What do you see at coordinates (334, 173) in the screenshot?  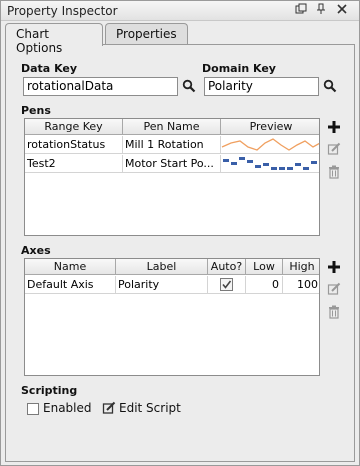 I see `delete-pen-icon` at bounding box center [334, 173].